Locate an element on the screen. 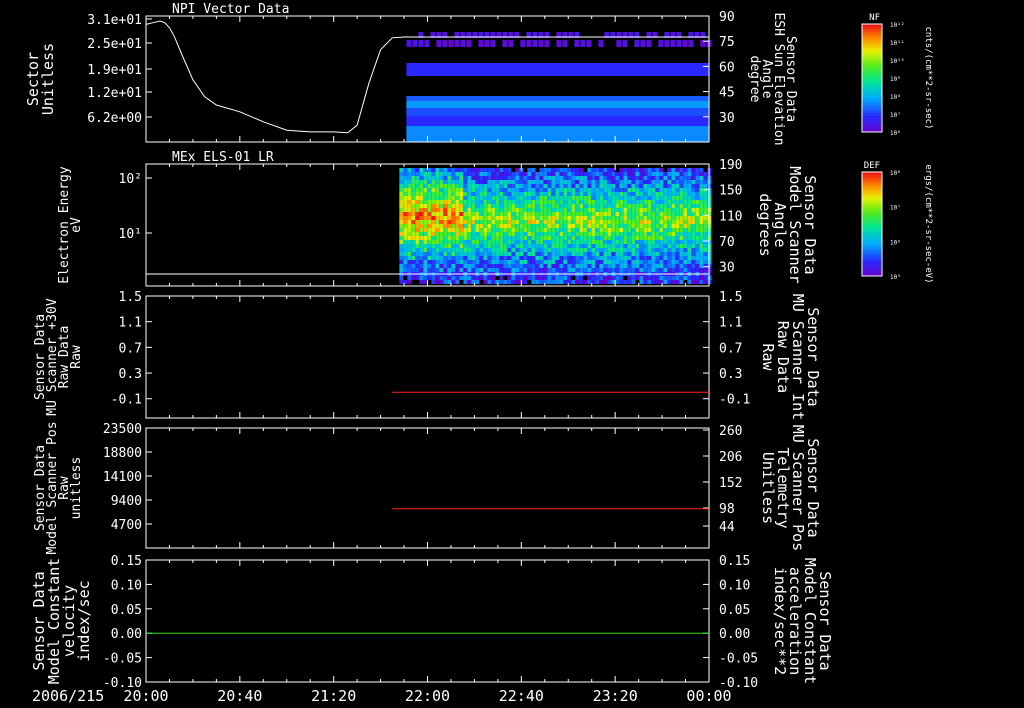 This screenshot has height=708, width=1024. left-axis-label: index/sec is located at coordinates (84, 620).